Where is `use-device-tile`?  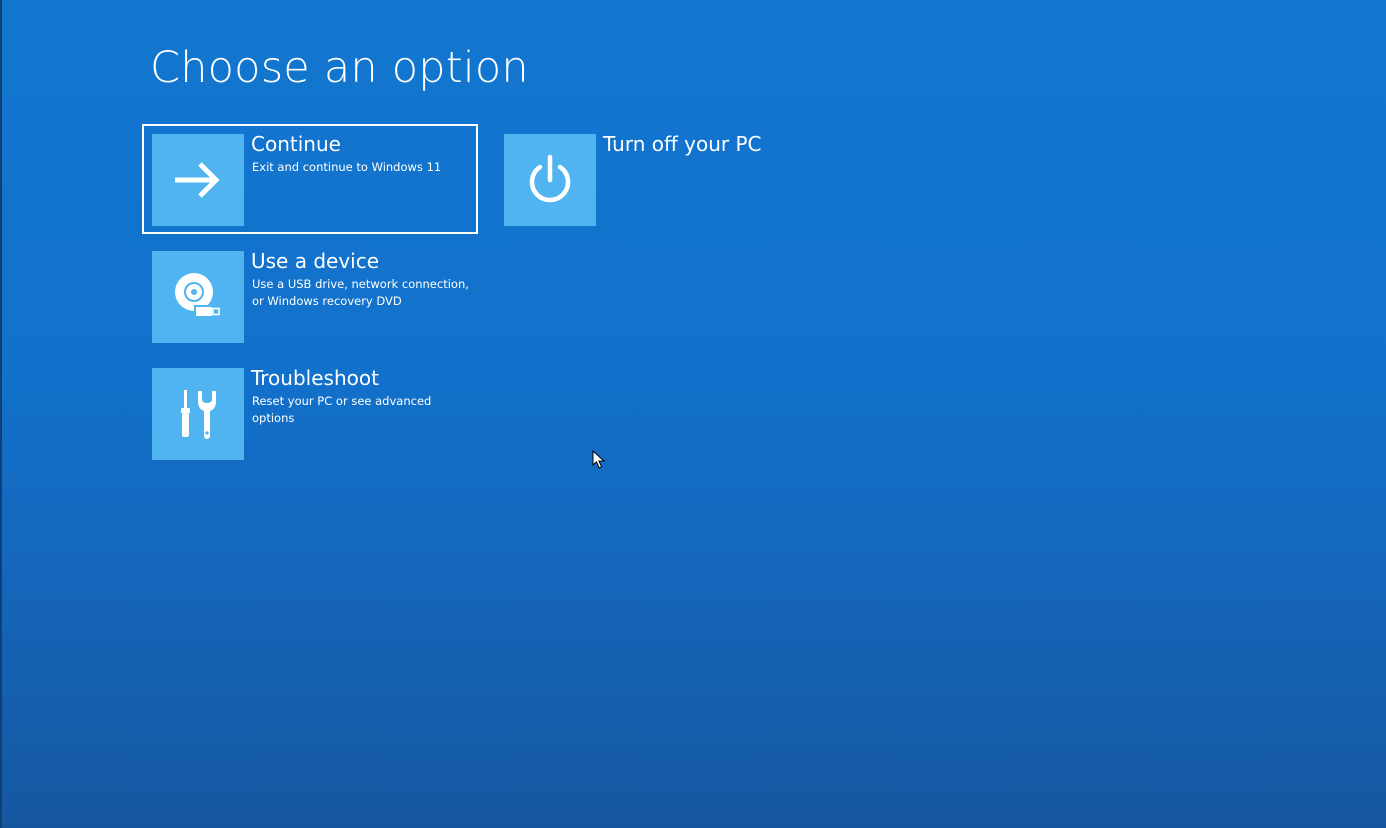
use-device-tile is located at coordinates (198, 297).